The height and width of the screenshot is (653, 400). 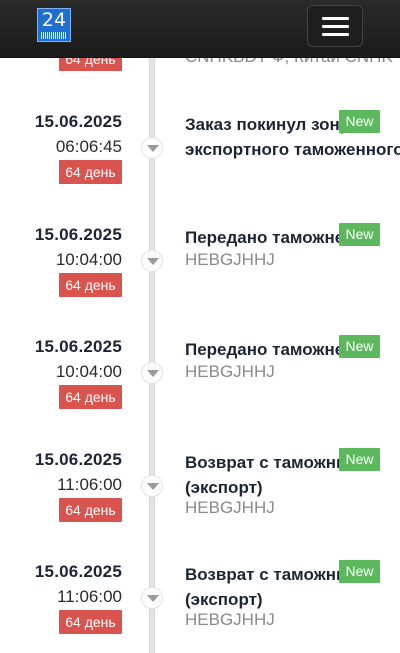 What do you see at coordinates (88, 146) in the screenshot?
I see `event-time: 06:06:45` at bounding box center [88, 146].